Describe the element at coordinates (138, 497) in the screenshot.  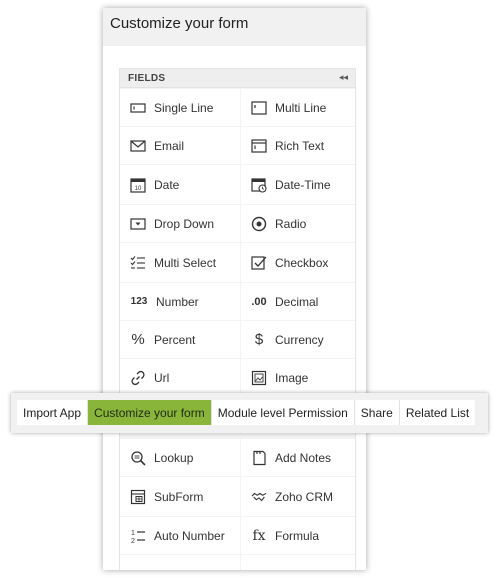
I see `subform-icon` at that location.